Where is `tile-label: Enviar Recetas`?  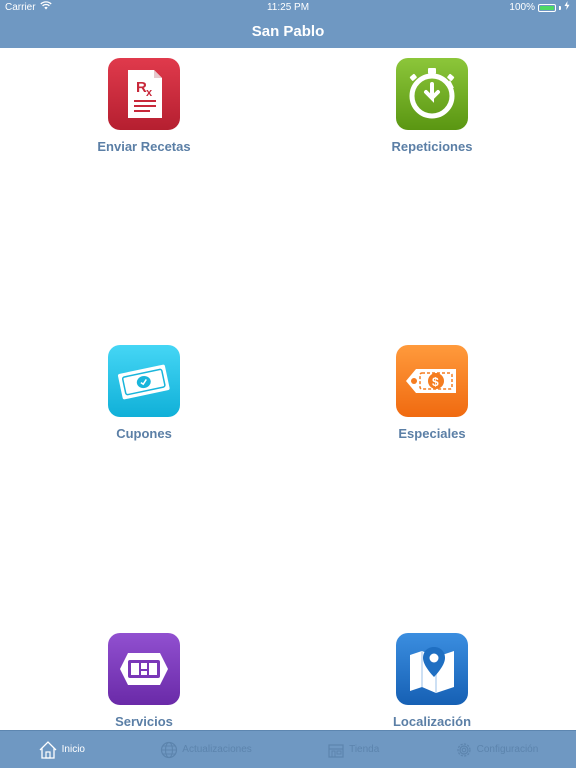 tile-label: Enviar Recetas is located at coordinates (144, 146).